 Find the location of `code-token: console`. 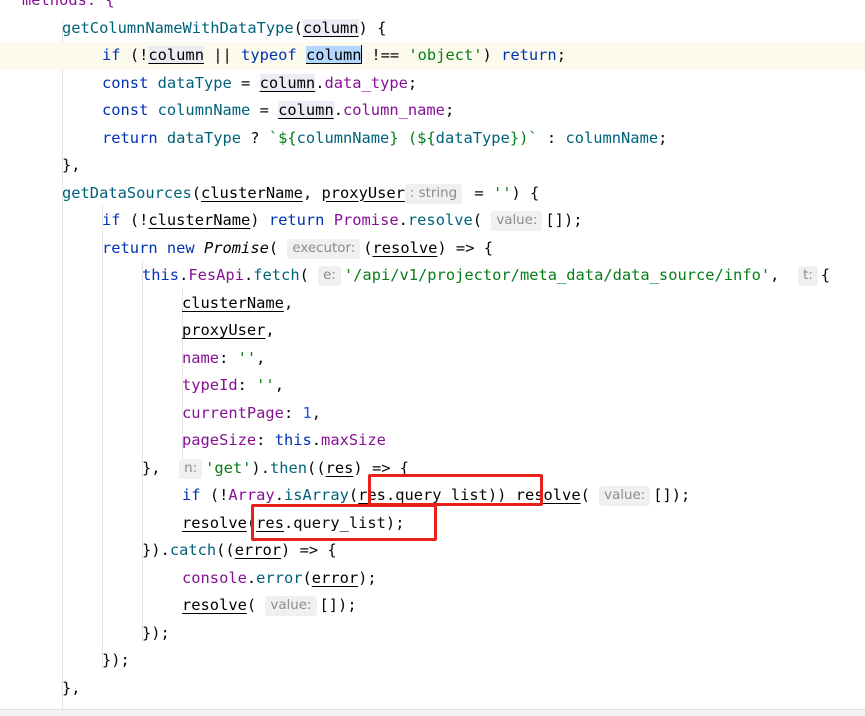

code-token: console is located at coordinates (214, 577).